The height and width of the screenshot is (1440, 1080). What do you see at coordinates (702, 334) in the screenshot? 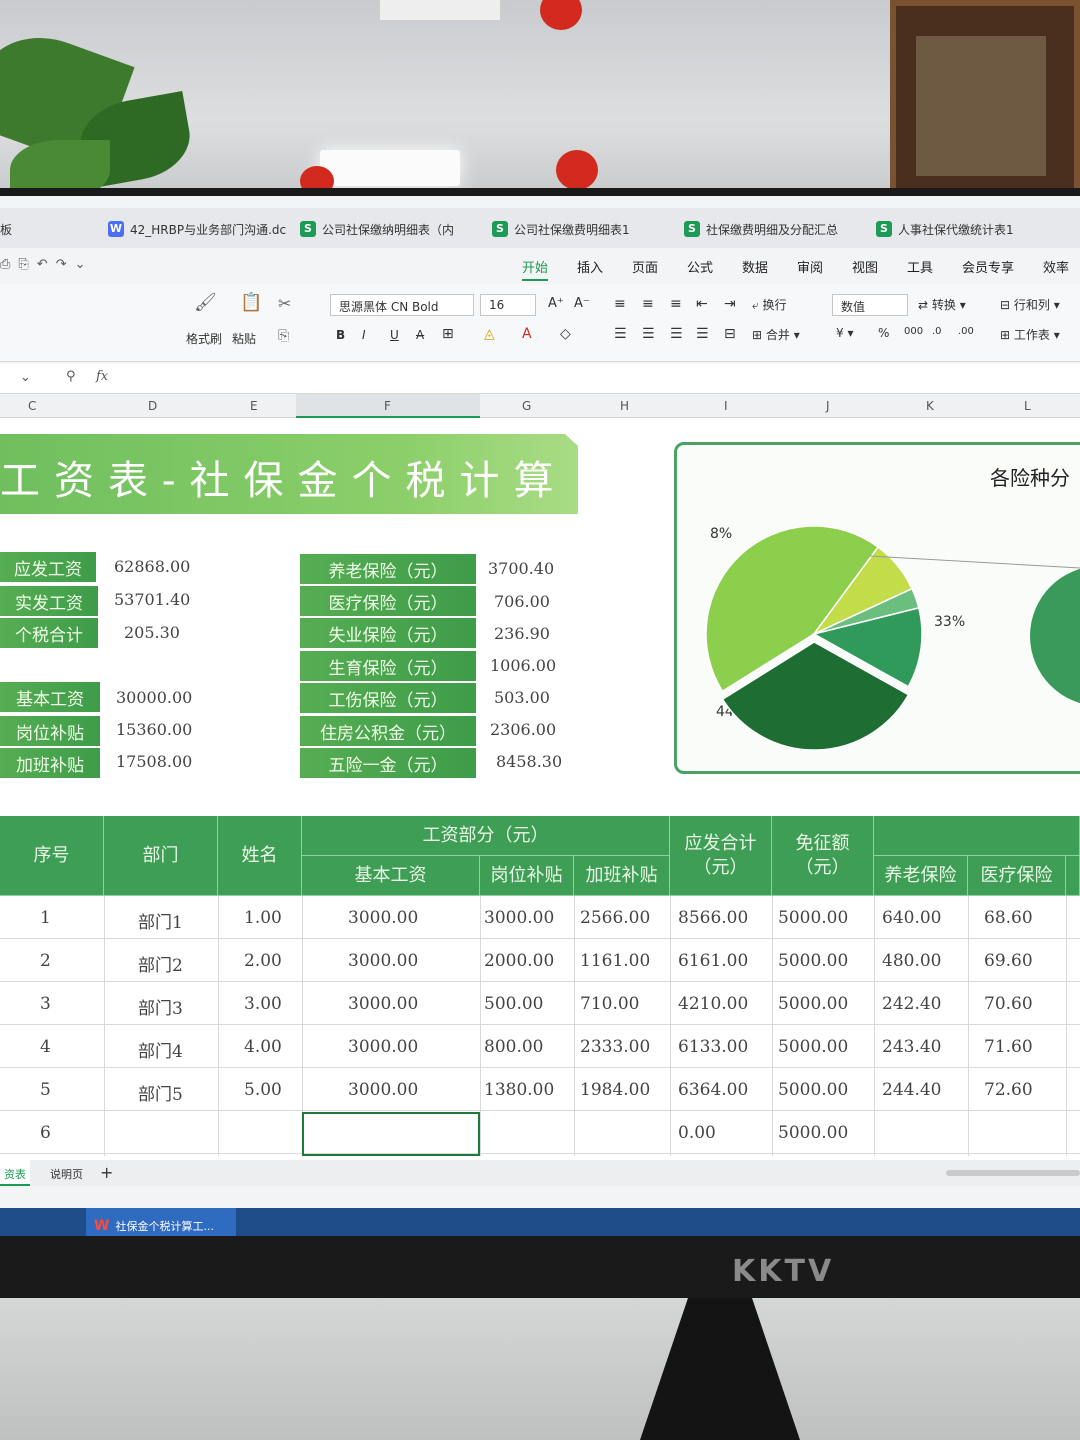
I see `justify-icon: ☰` at bounding box center [702, 334].